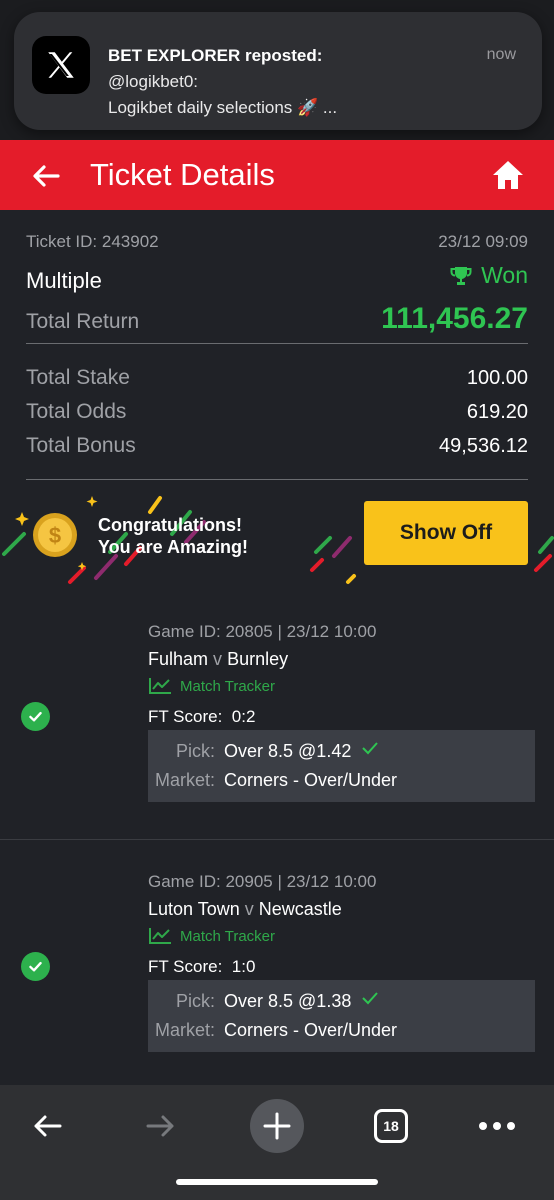 This screenshot has width=554, height=1200. Describe the element at coordinates (83, 321) in the screenshot. I see `total-return-label: Total Return` at that location.